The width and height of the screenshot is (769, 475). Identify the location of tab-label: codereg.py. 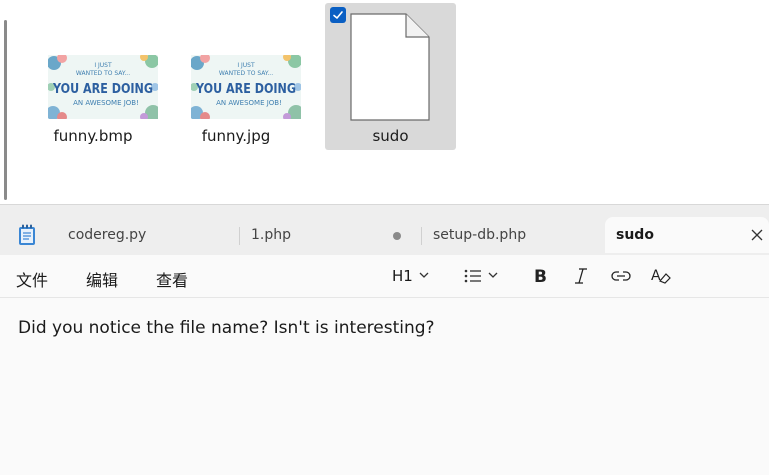
(107, 235).